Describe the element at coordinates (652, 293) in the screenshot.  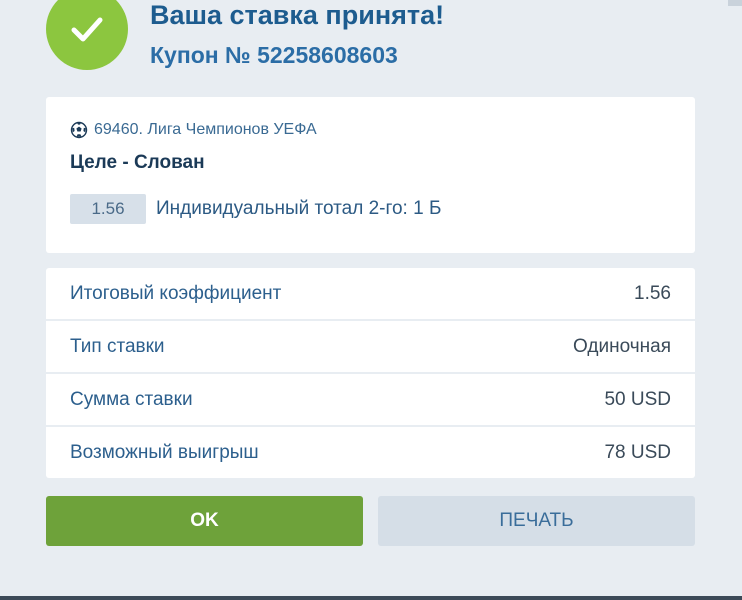
I see `summary-value: 1.56` at that location.